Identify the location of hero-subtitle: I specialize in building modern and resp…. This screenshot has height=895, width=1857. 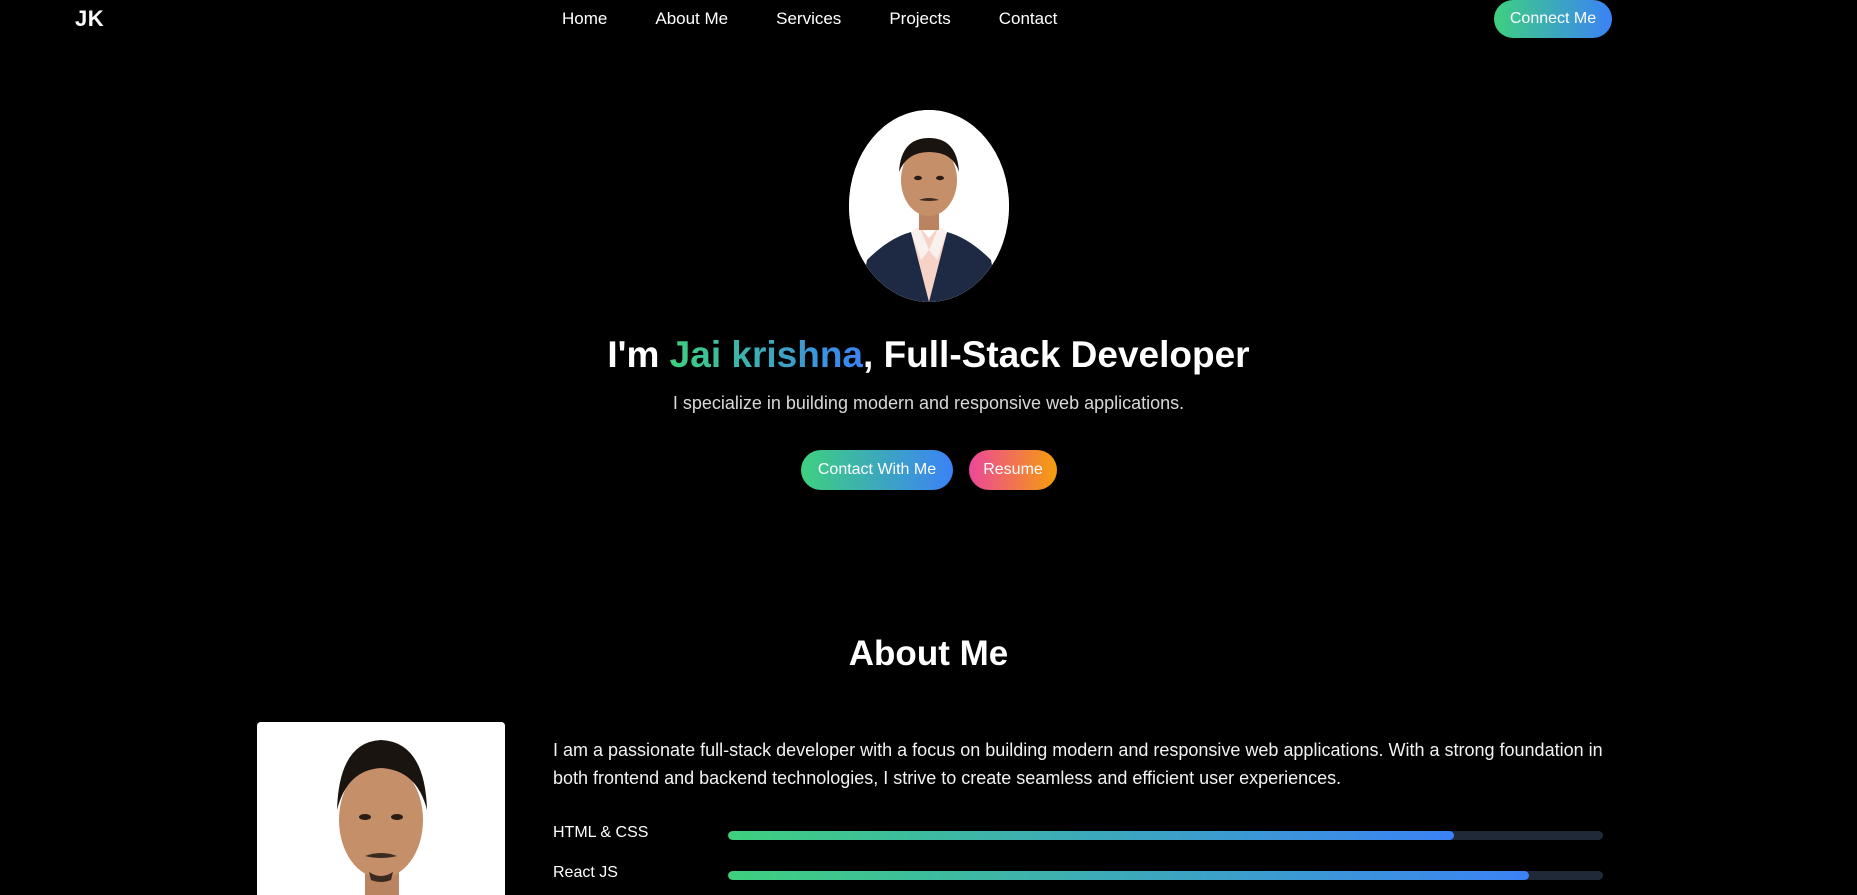
(928, 403).